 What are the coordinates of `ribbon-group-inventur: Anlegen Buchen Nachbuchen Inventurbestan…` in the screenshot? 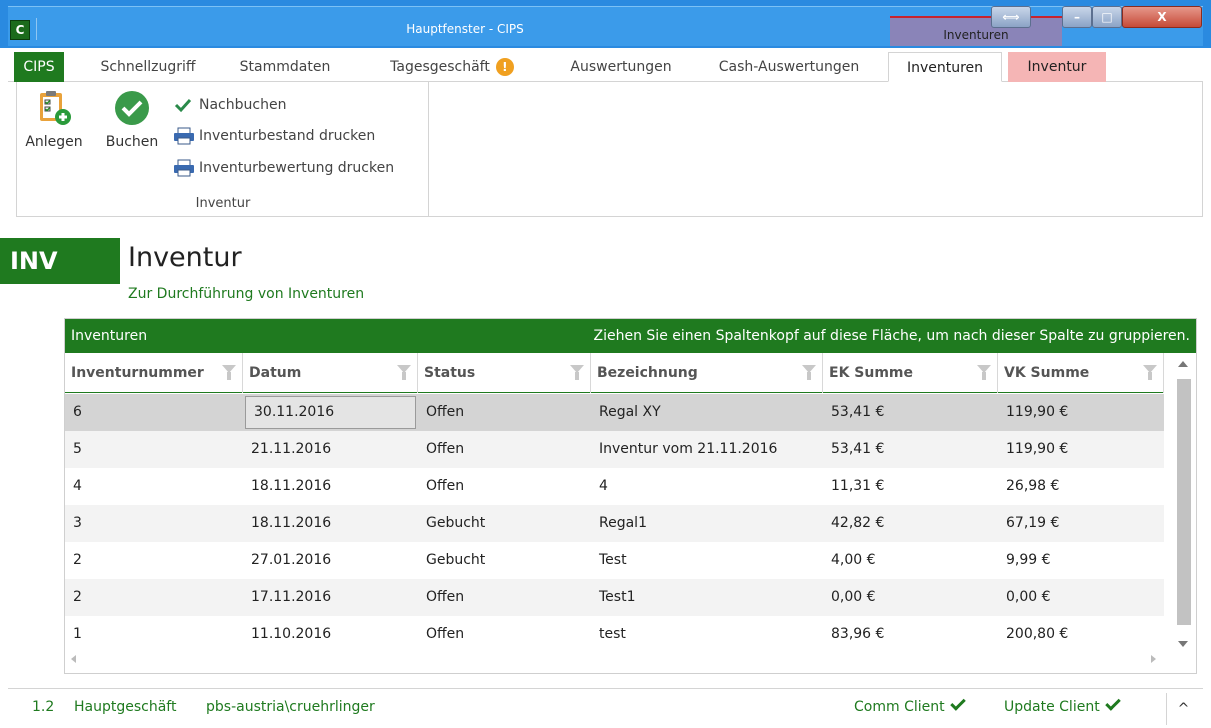 It's located at (223, 149).